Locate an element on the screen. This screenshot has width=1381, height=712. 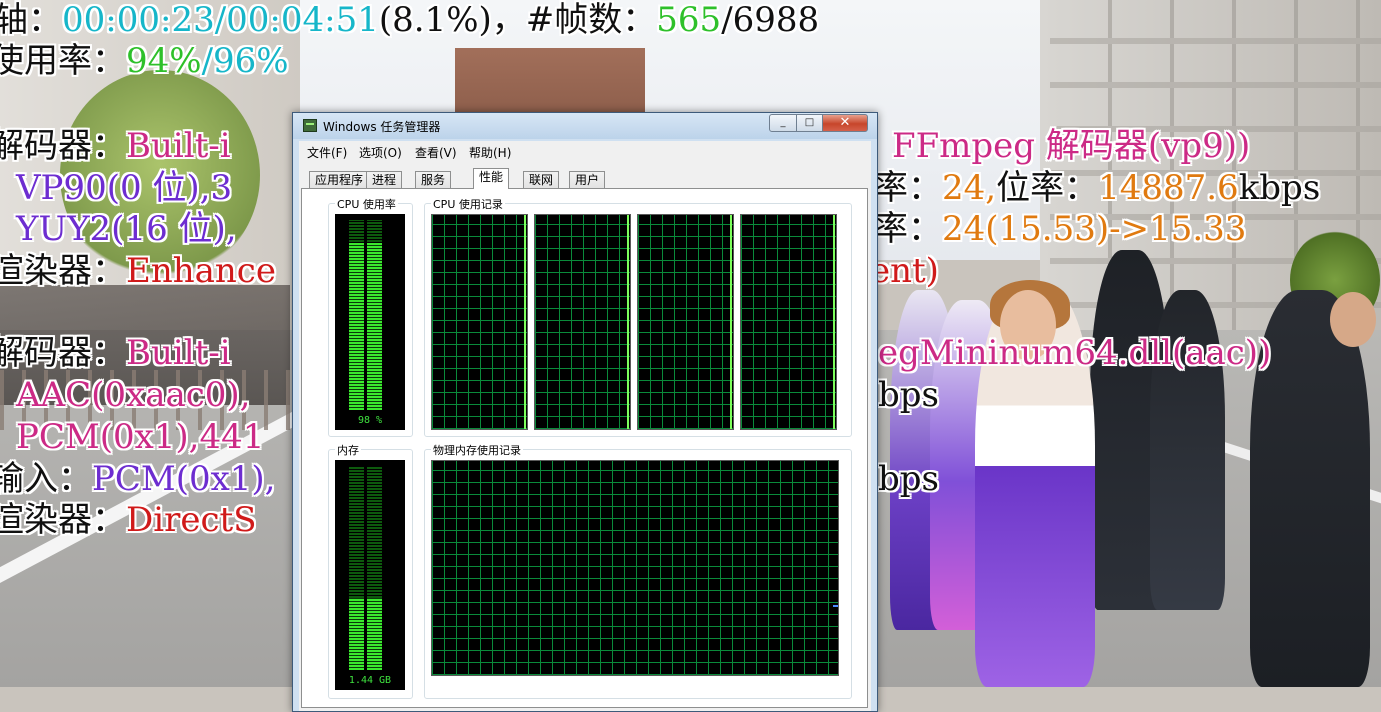
osd-percent: (8.1%) is located at coordinates (435, 20).